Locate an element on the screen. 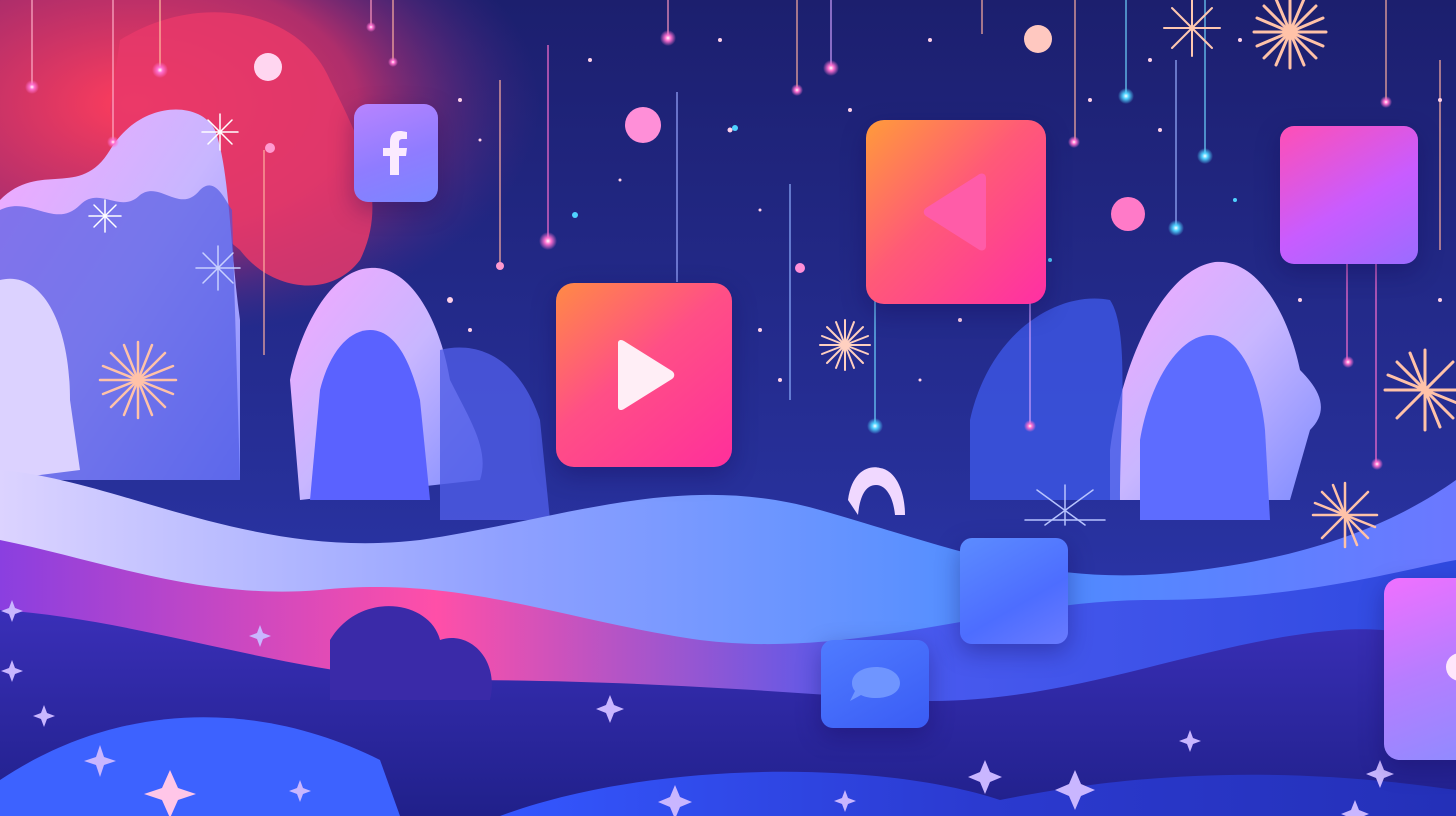 Image resolution: width=1456 pixels, height=816 pixels. rewind-arrow-icon is located at coordinates (954, 212).